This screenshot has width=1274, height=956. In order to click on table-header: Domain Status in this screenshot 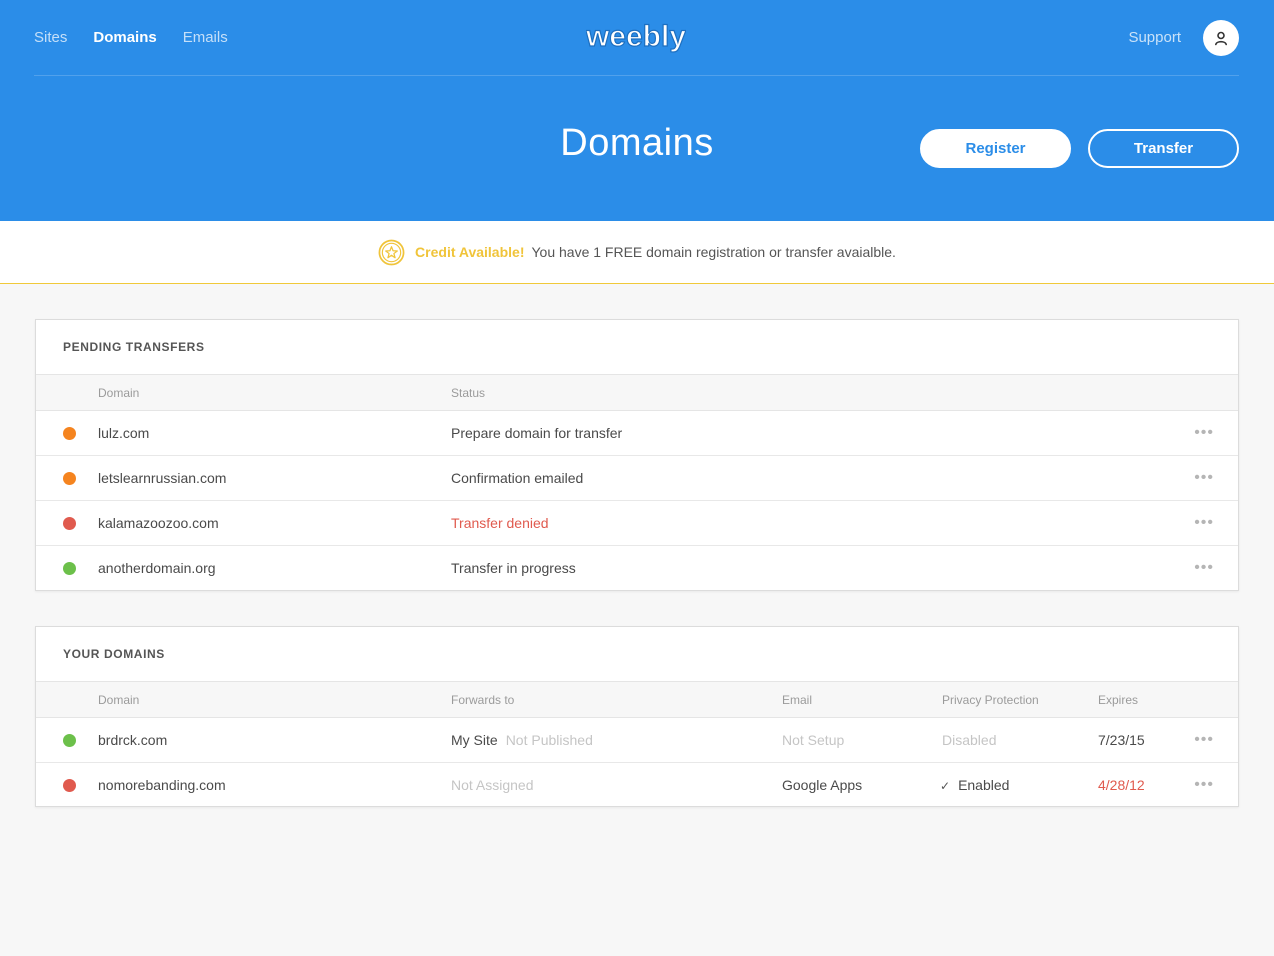, I will do `click(637, 392)`.